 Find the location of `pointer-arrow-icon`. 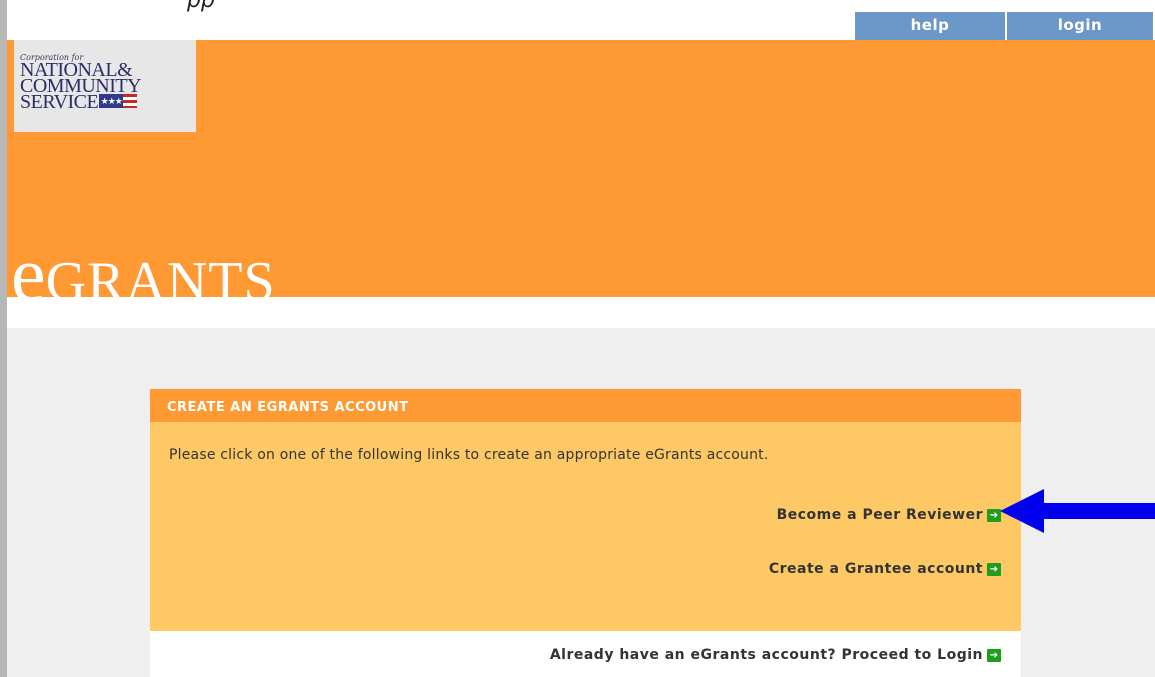

pointer-arrow-icon is located at coordinates (1077, 511).